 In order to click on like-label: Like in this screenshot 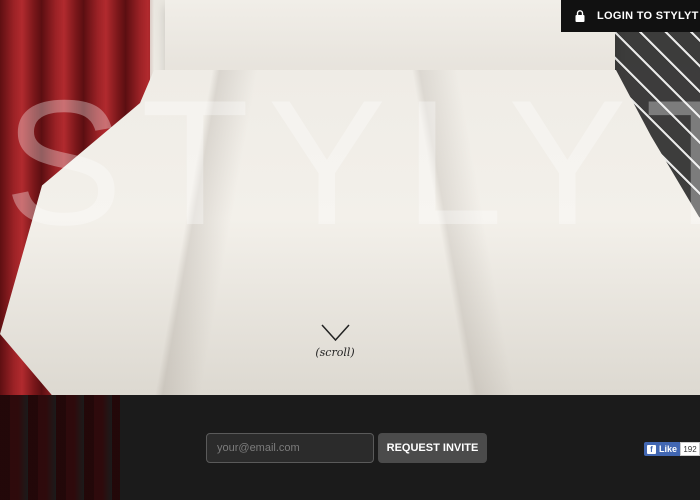, I will do `click(668, 449)`.